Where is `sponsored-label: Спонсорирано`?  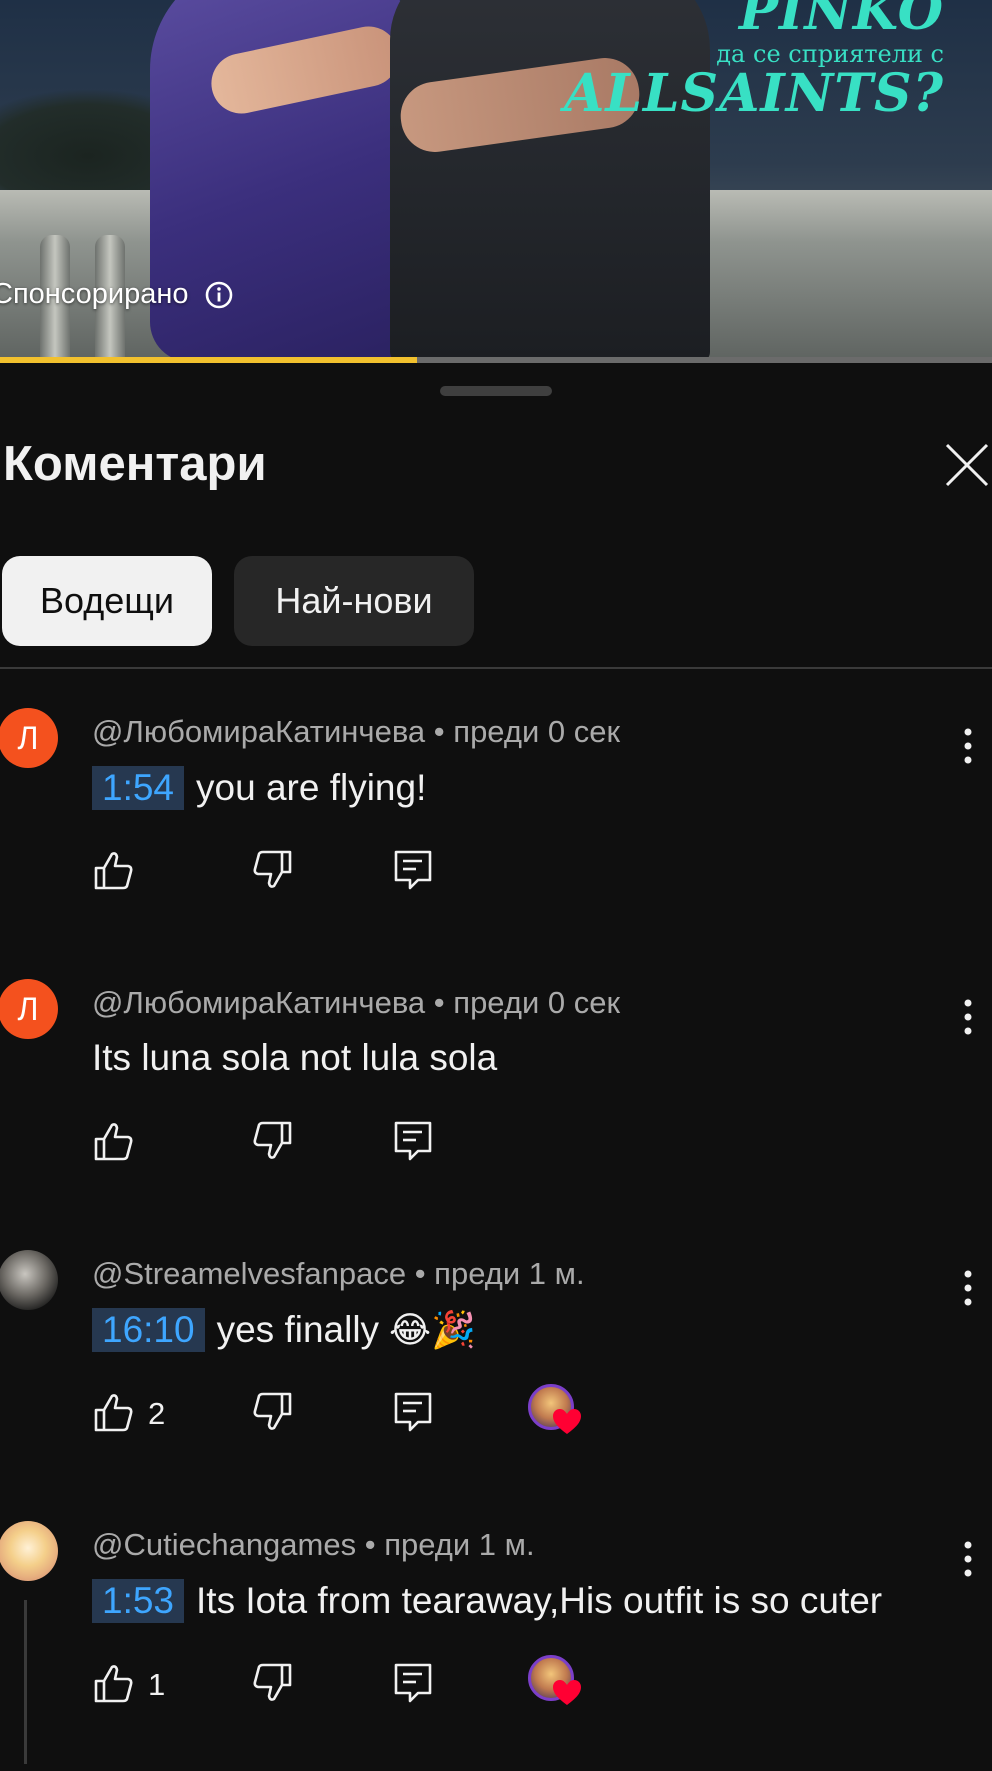 sponsored-label: Спонсорирано is located at coordinates (117, 294).